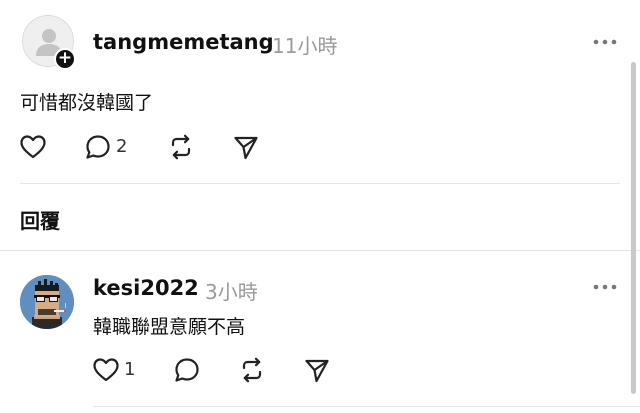 The height and width of the screenshot is (413, 640). I want to click on plus-icon: +, so click(65, 59).